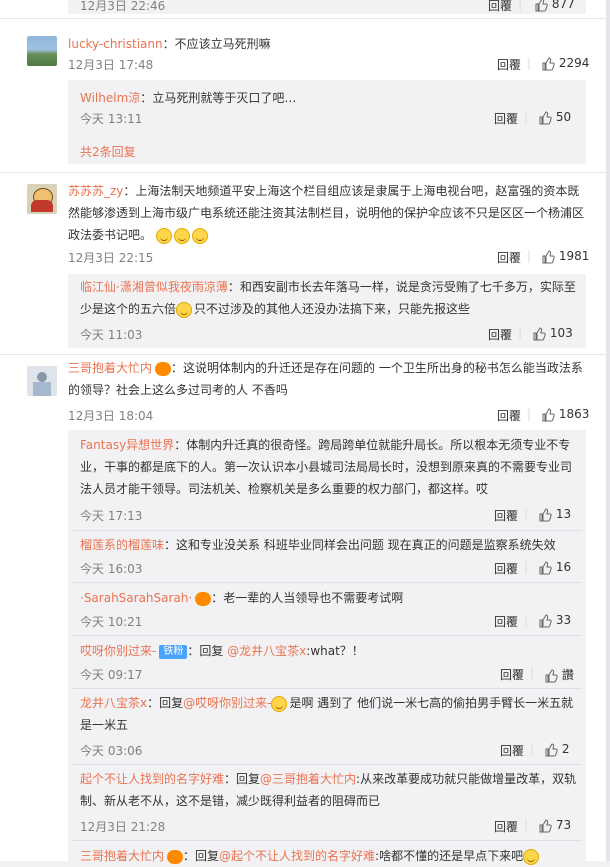 This screenshot has width=610, height=867. I want to click on like-button: 1981, so click(565, 256).